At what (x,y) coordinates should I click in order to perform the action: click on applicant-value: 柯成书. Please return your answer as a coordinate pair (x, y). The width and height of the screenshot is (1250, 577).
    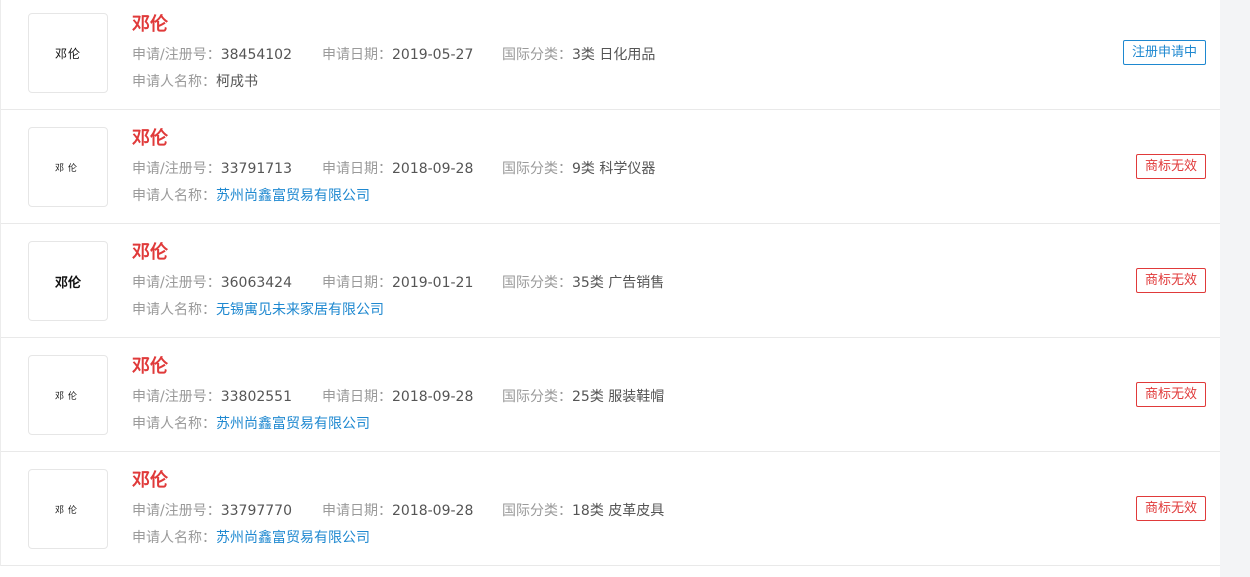
    Looking at the image, I should click on (237, 82).